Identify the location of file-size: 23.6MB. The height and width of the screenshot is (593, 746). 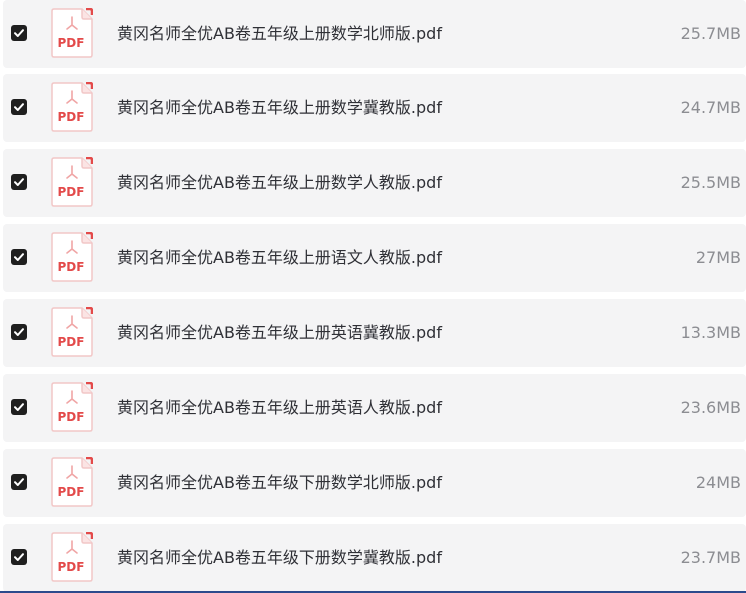
(710, 407).